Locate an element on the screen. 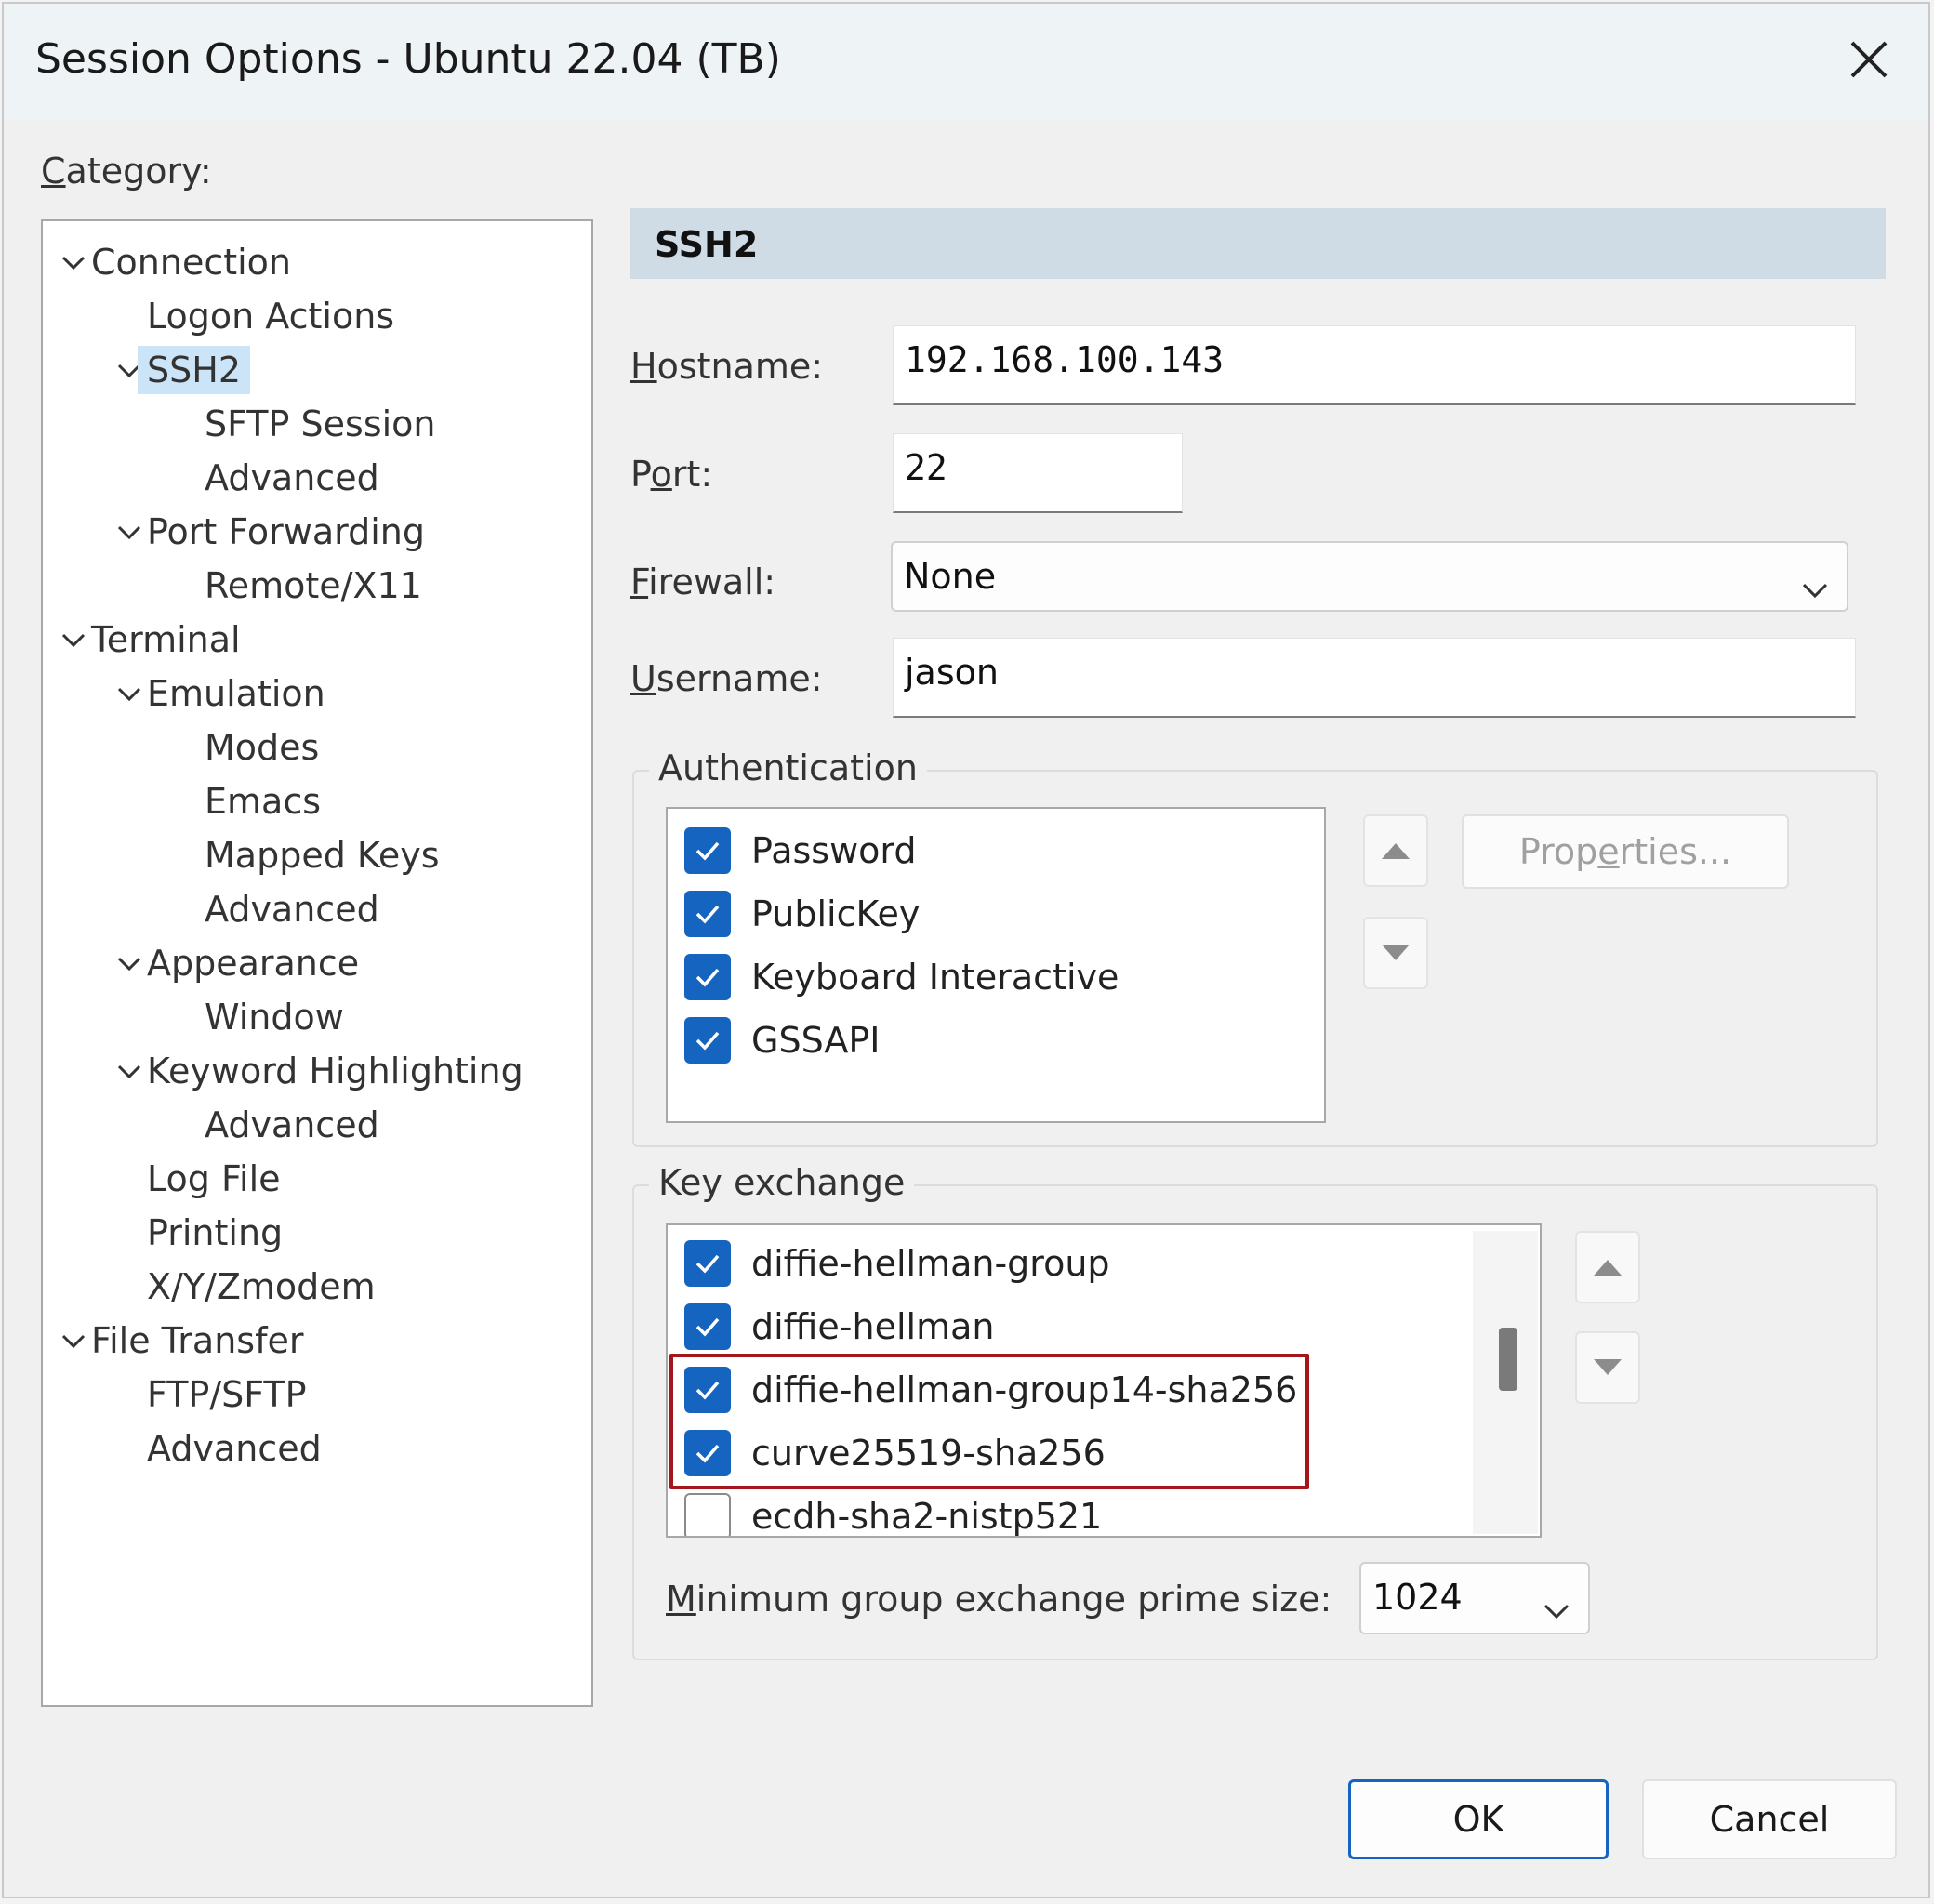 Image resolution: width=1934 pixels, height=1904 pixels. list-item: diffie-hellman-group is located at coordinates (897, 1263).